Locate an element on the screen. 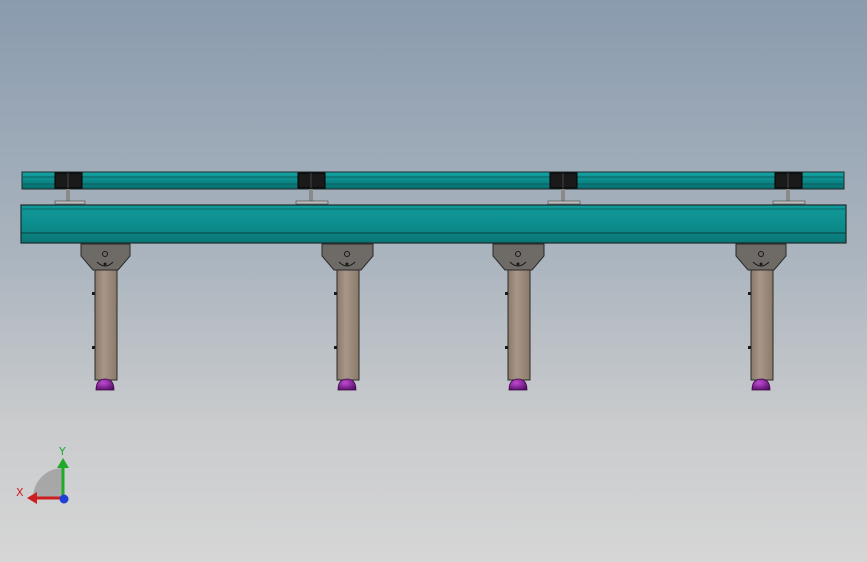  z-axis-dot is located at coordinates (64, 499).